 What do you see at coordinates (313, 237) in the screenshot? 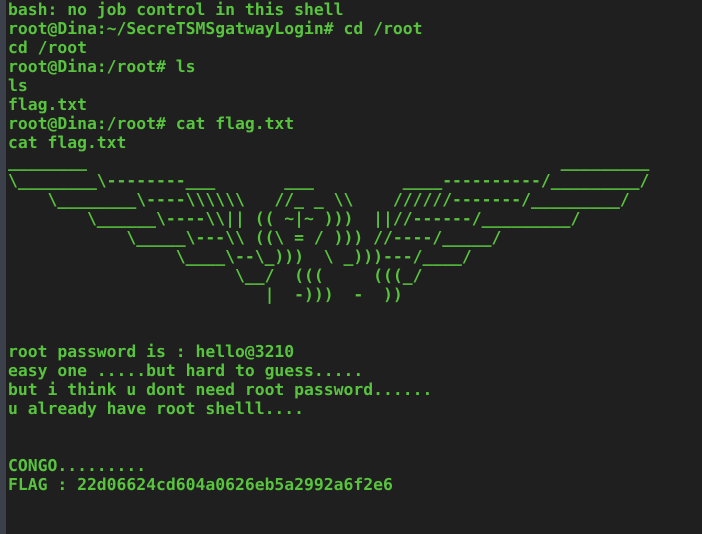
I see `terminal-line: \_____\---\\ ((\ = / ))) //----/_____/` at bounding box center [313, 237].